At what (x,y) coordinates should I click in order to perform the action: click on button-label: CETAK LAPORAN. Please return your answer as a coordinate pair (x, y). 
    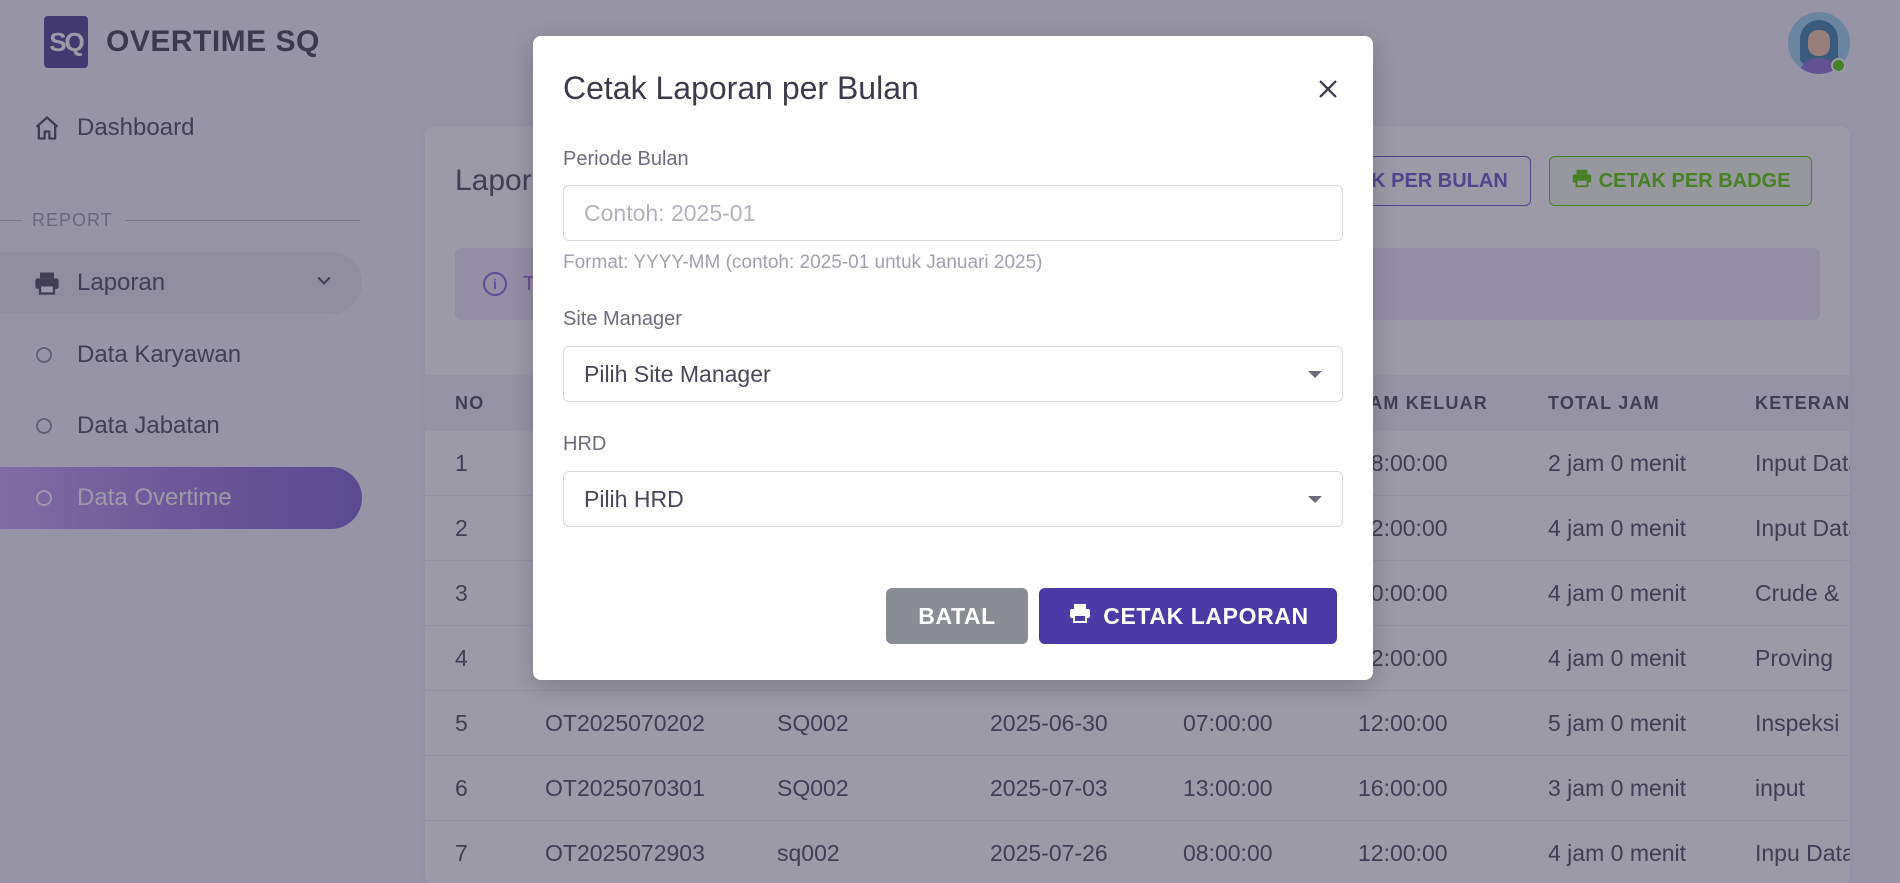
    Looking at the image, I should click on (1206, 615).